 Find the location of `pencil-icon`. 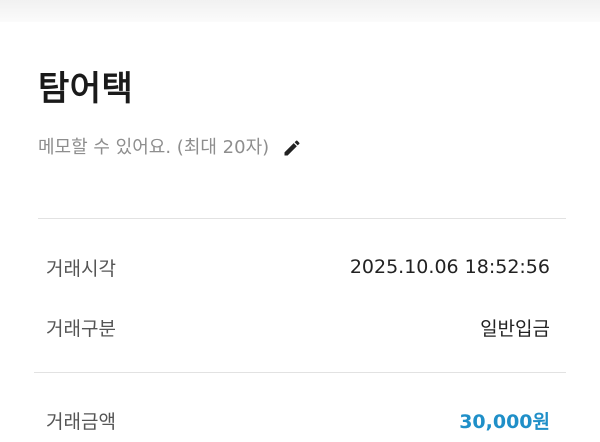

pencil-icon is located at coordinates (292, 148).